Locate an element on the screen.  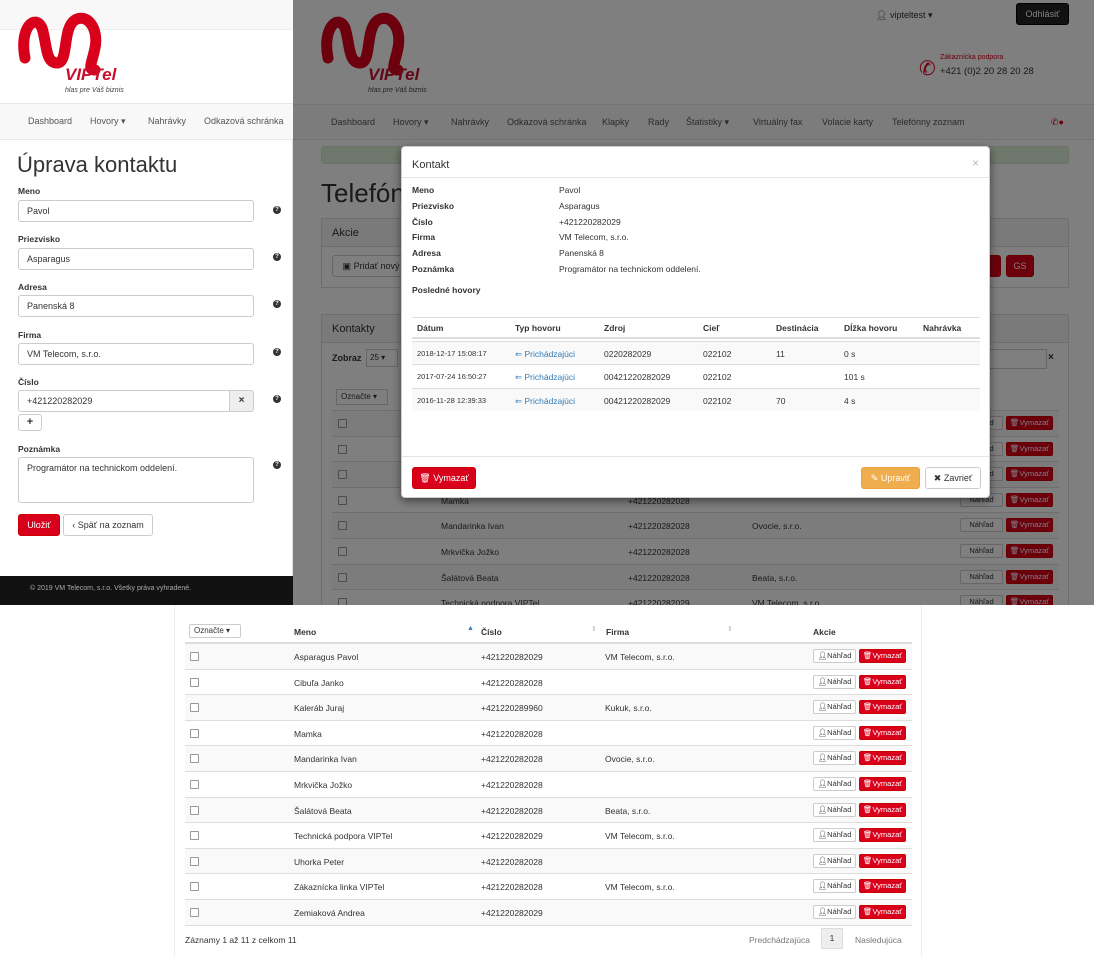
back-to-list-button: ‹ Späť na zoznam is located at coordinates (108, 525).